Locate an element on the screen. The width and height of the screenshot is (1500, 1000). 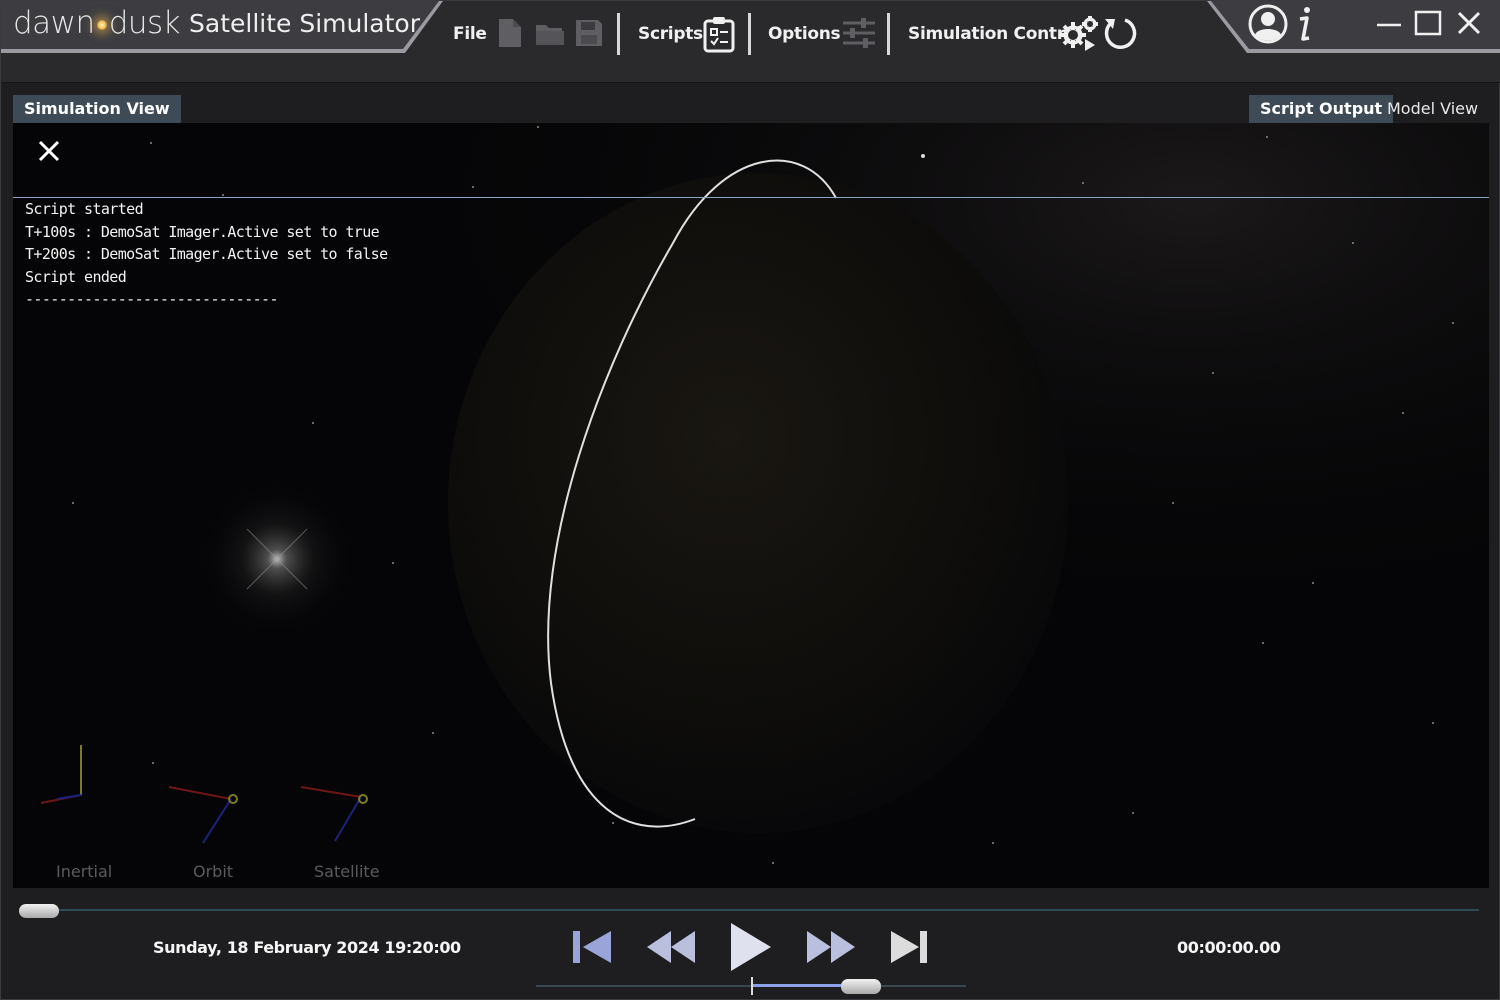
speed-slider-center-tick is located at coordinates (752, 986).